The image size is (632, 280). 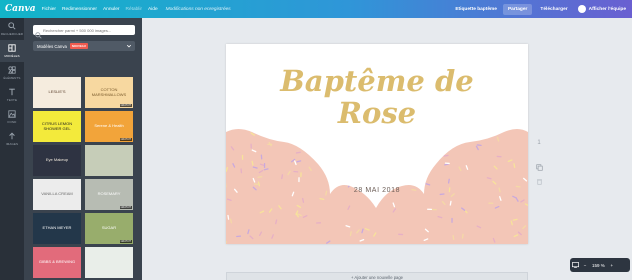 I want to click on menu-help: Aide, so click(x=153, y=9).